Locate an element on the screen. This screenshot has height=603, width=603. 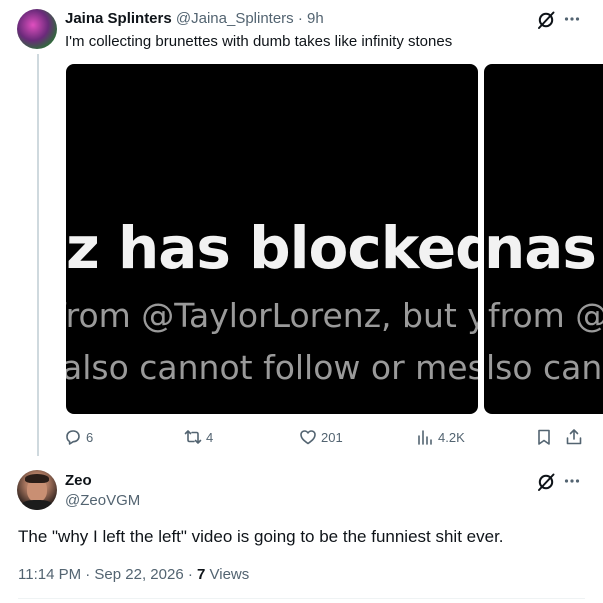
avatar-hair is located at coordinates (37, 478).